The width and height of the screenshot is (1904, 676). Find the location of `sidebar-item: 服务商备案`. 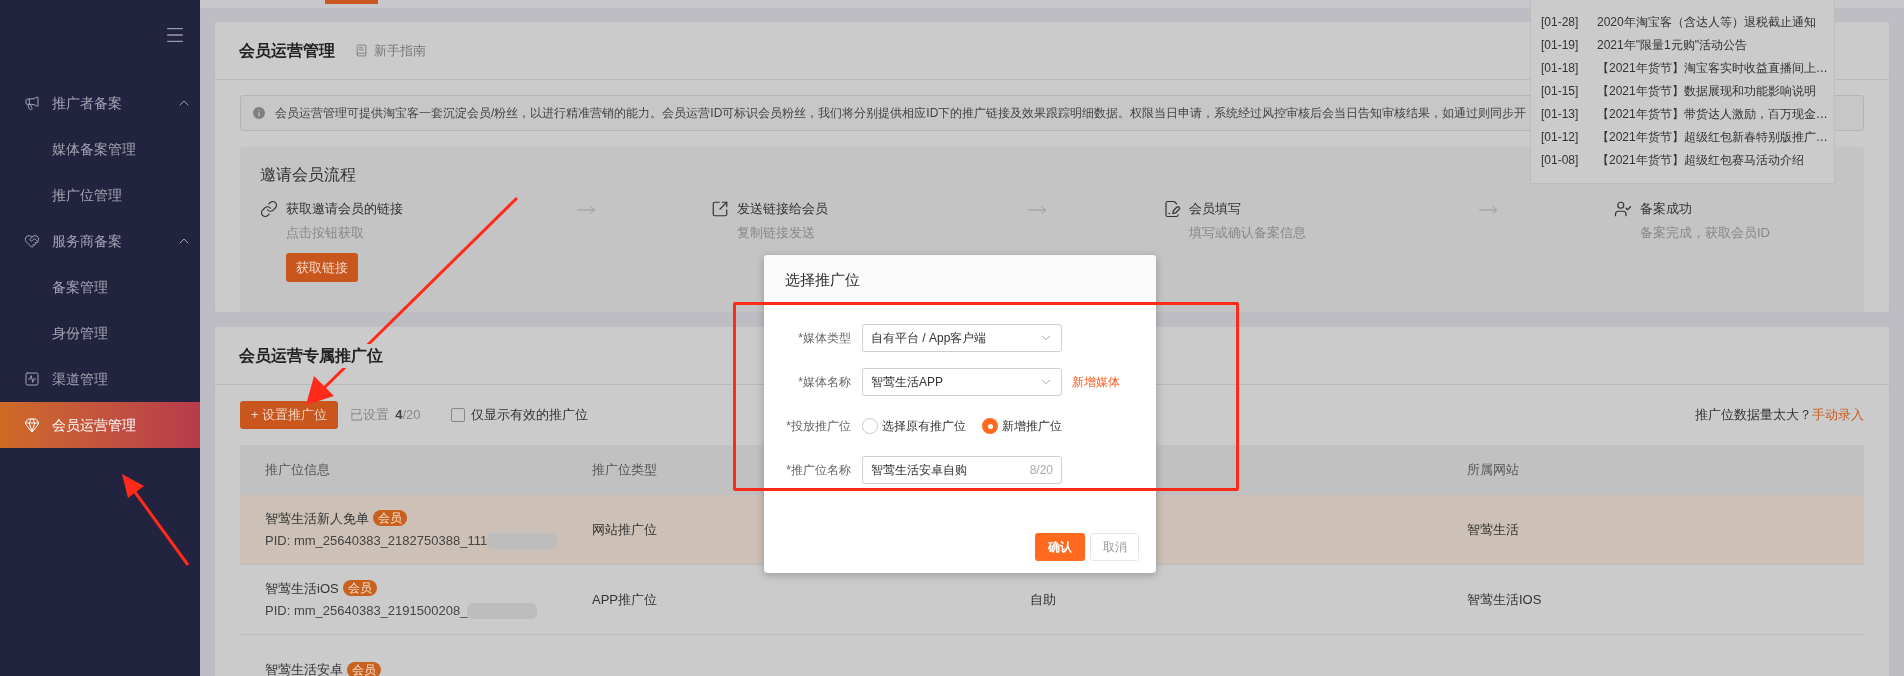

sidebar-item: 服务商备案 is located at coordinates (100, 241).